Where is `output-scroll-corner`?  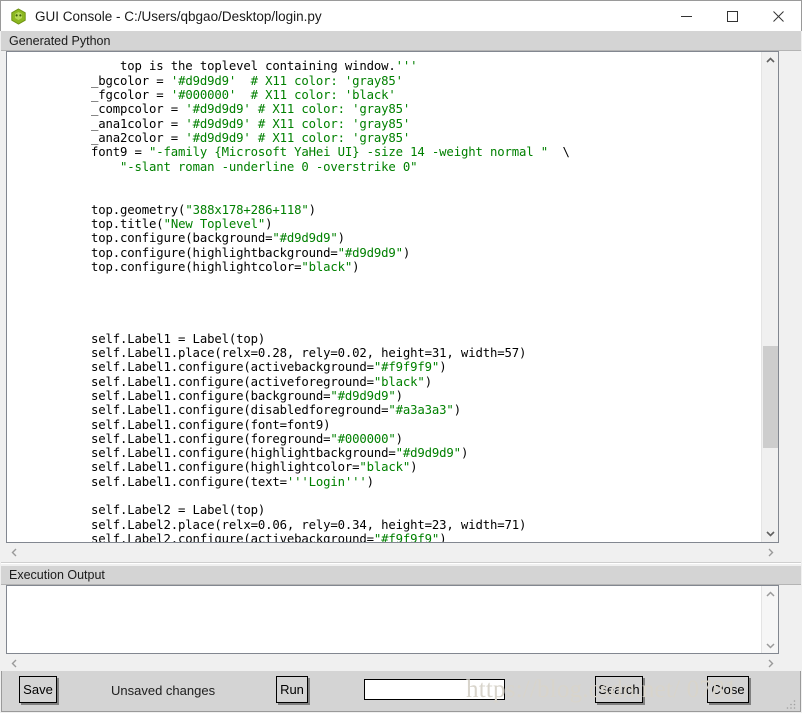 output-scroll-corner is located at coordinates (789, 663).